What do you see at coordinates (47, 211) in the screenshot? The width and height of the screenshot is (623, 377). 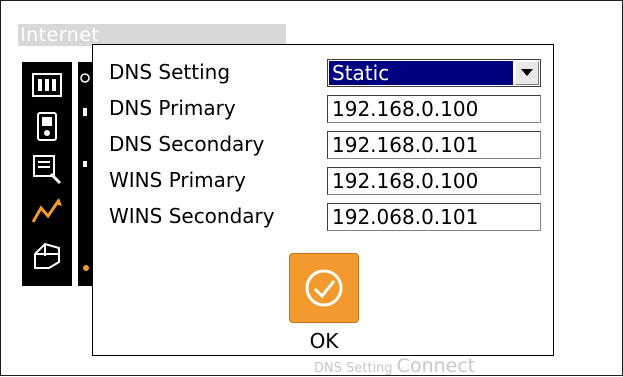 I see `signal-graph-icon` at bounding box center [47, 211].